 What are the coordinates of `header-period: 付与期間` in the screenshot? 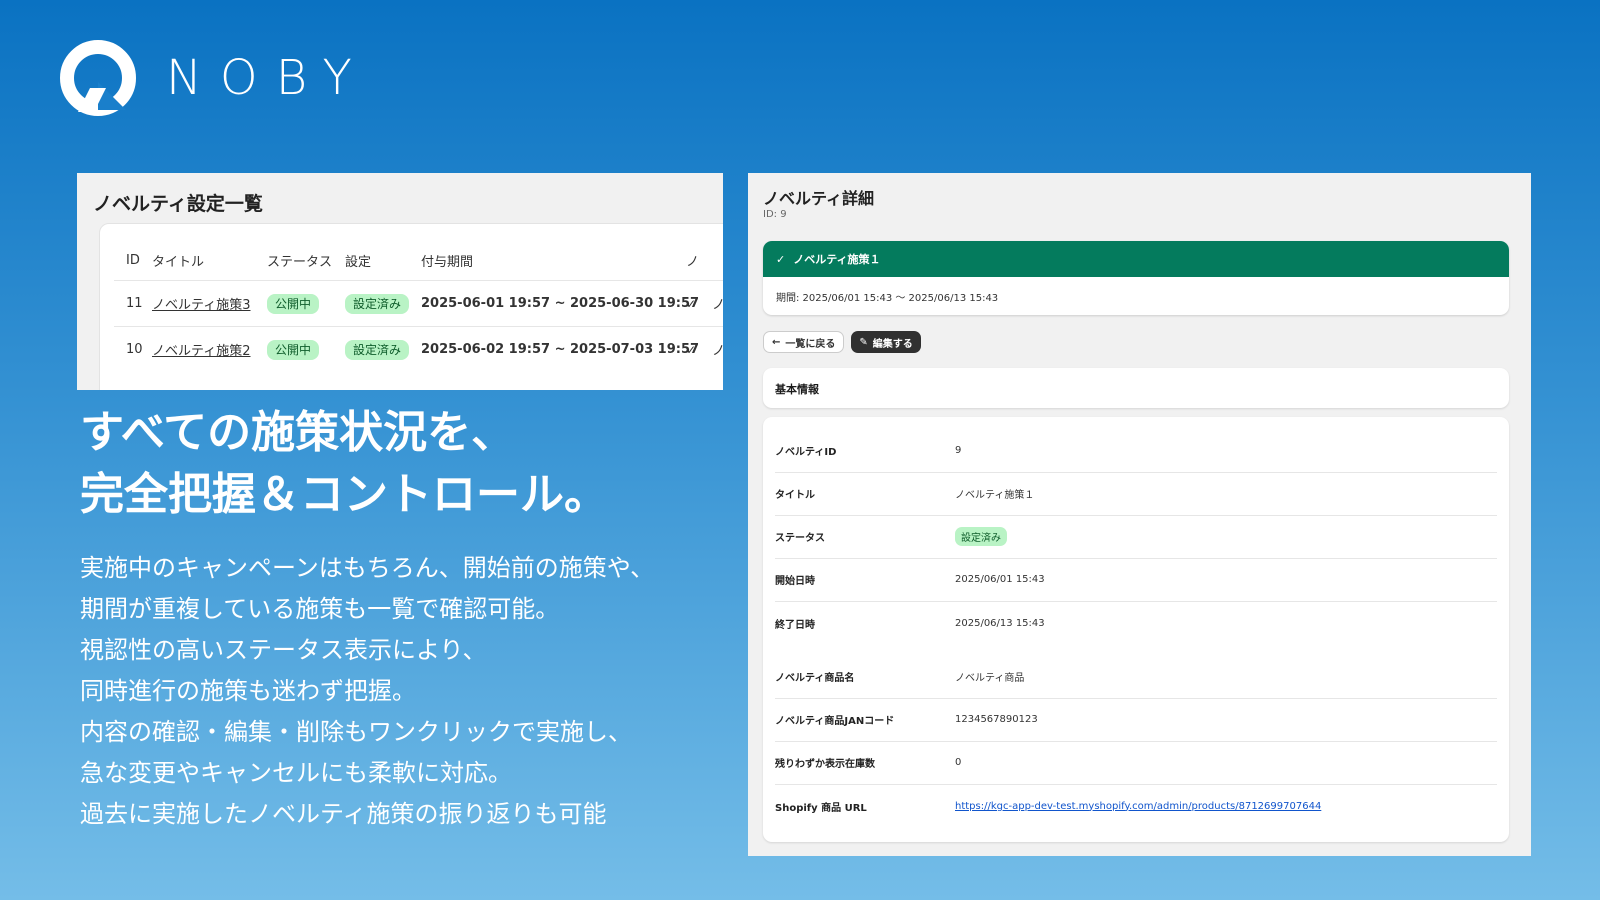 It's located at (447, 262).